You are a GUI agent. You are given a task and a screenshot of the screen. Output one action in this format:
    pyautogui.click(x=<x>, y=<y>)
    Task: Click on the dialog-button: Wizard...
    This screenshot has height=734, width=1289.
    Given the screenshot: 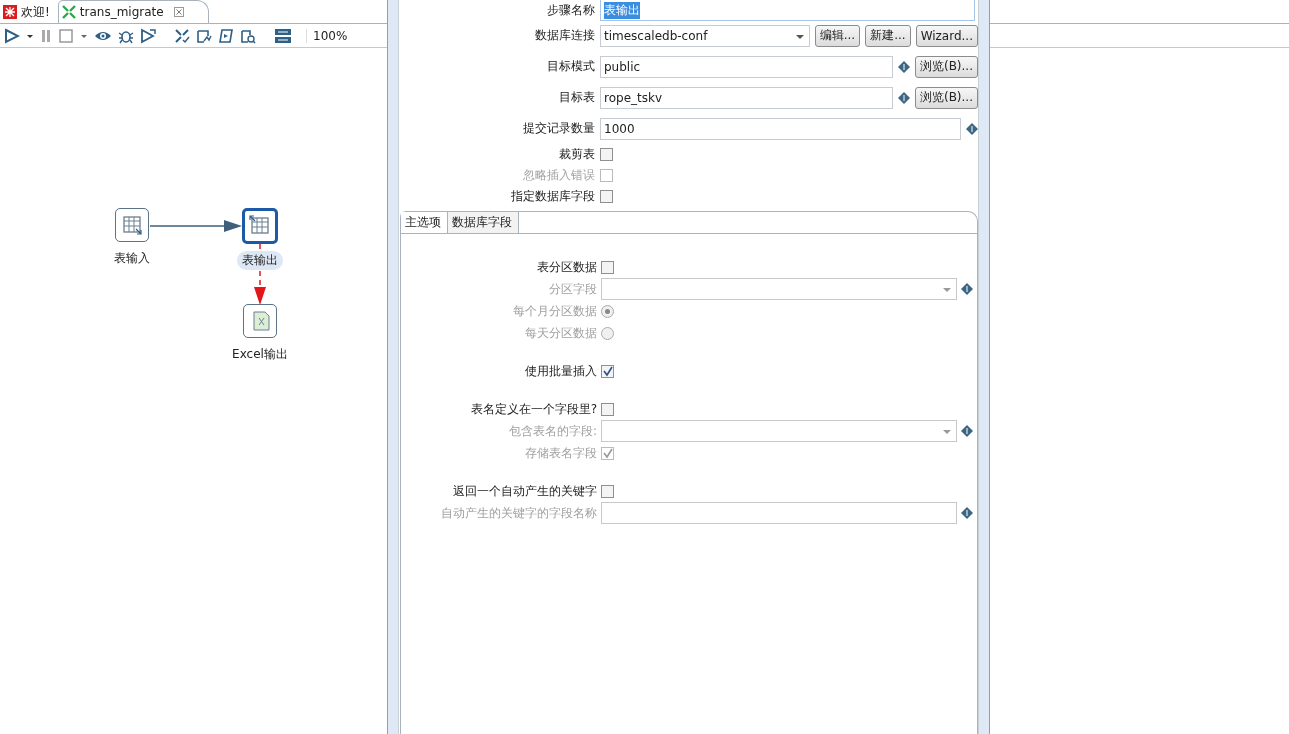 What is the action you would take?
    pyautogui.click(x=946, y=35)
    